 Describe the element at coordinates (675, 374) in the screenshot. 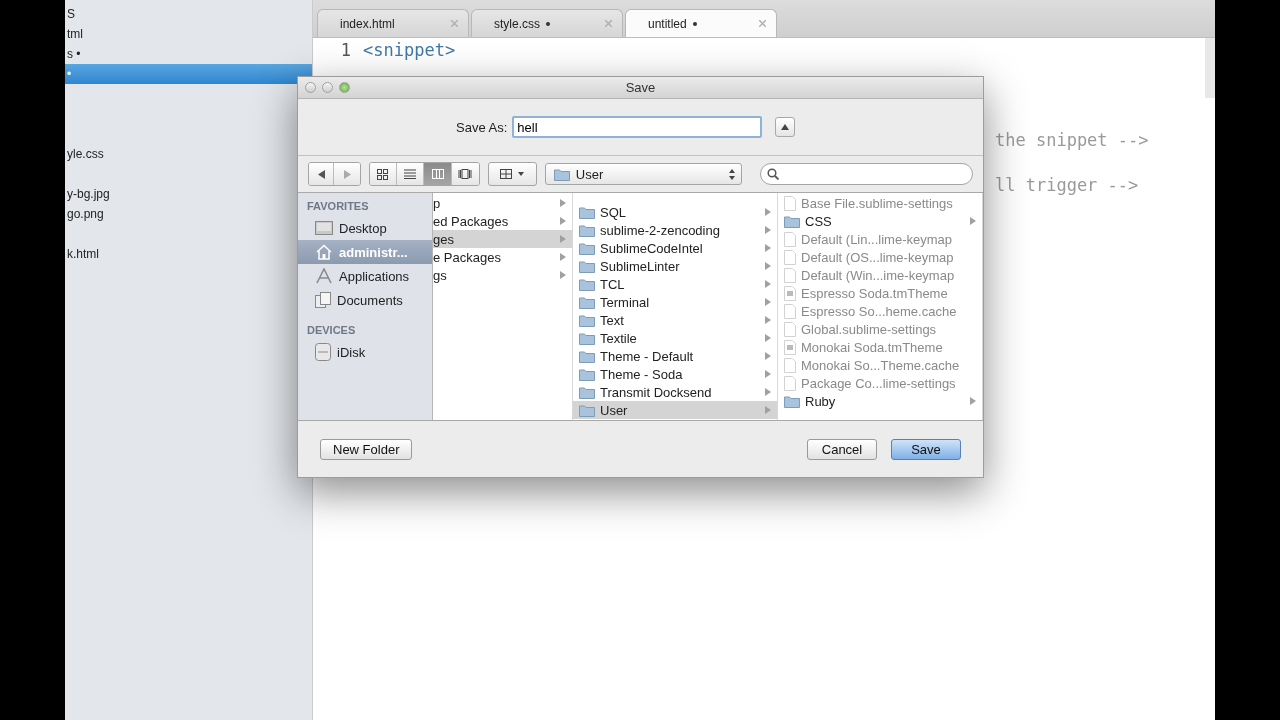

I see `browser-item: Theme - Soda` at that location.